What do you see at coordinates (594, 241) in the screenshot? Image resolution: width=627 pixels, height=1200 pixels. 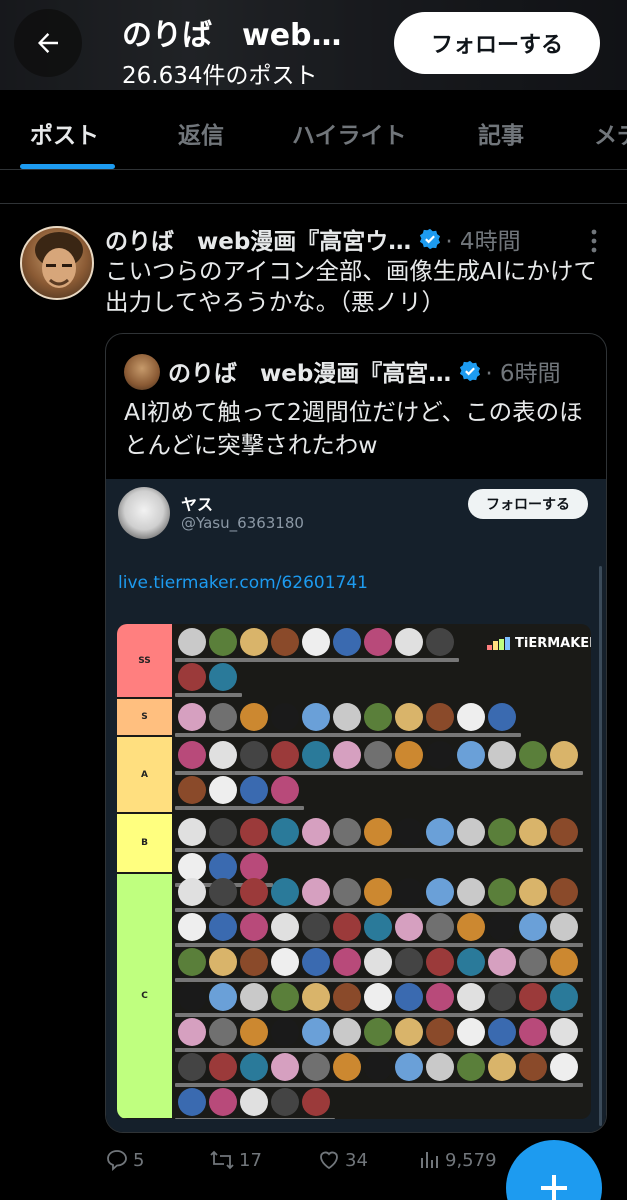 I see `more-options-icon` at bounding box center [594, 241].